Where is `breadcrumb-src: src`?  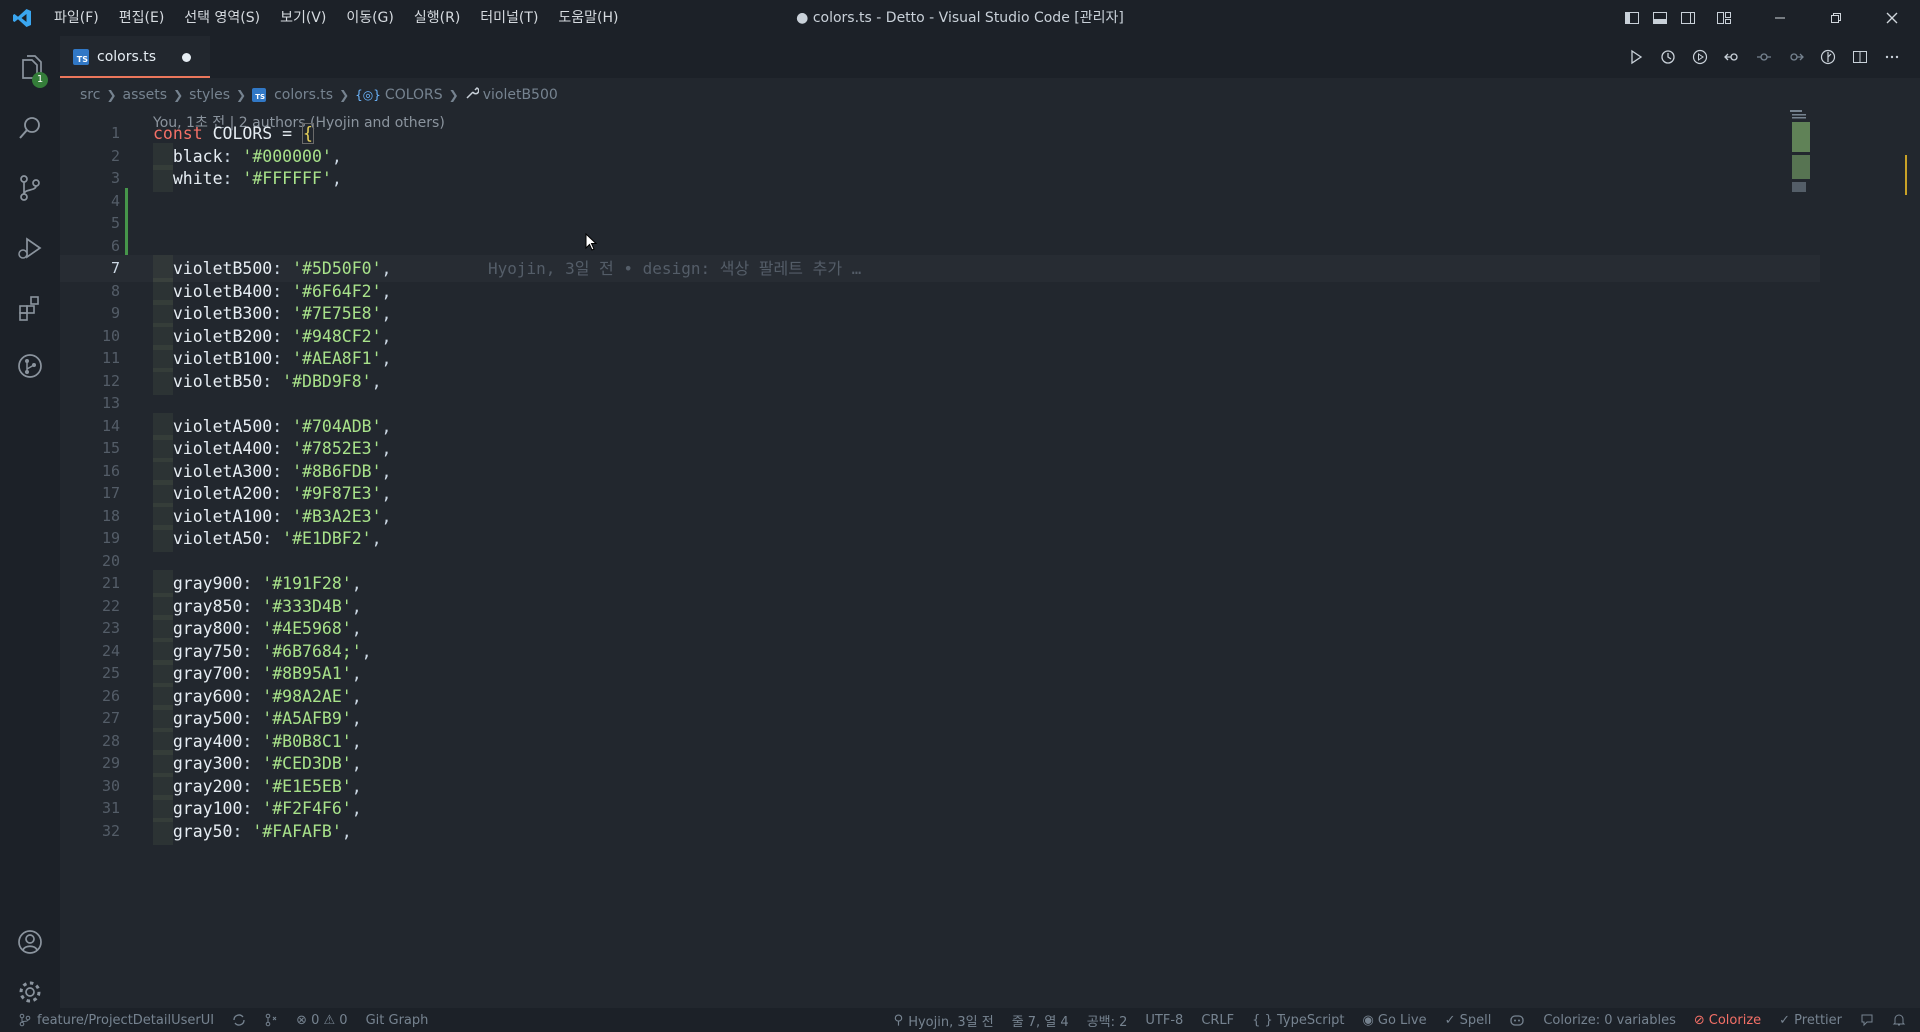 breadcrumb-src: src is located at coordinates (90, 95).